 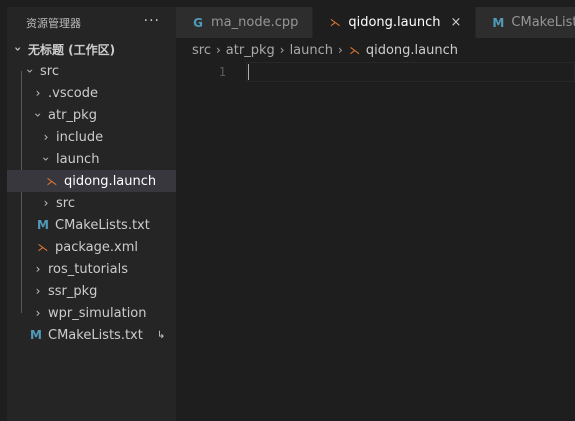 I want to click on tree-file-qidong-launch: ⋋ qidong.launch, so click(x=91, y=181).